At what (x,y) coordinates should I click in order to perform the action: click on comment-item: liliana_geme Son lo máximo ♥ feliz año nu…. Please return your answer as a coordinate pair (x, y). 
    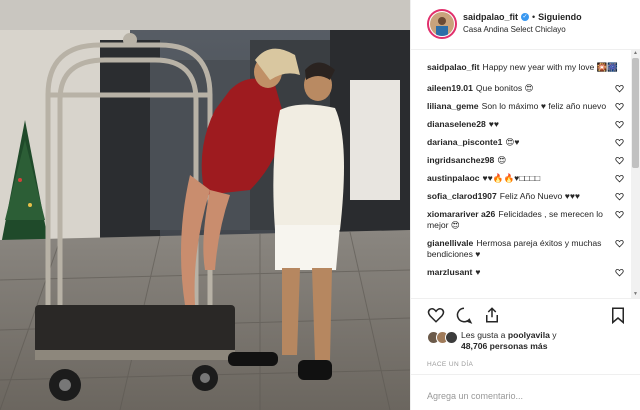
    Looking at the image, I should click on (525, 106).